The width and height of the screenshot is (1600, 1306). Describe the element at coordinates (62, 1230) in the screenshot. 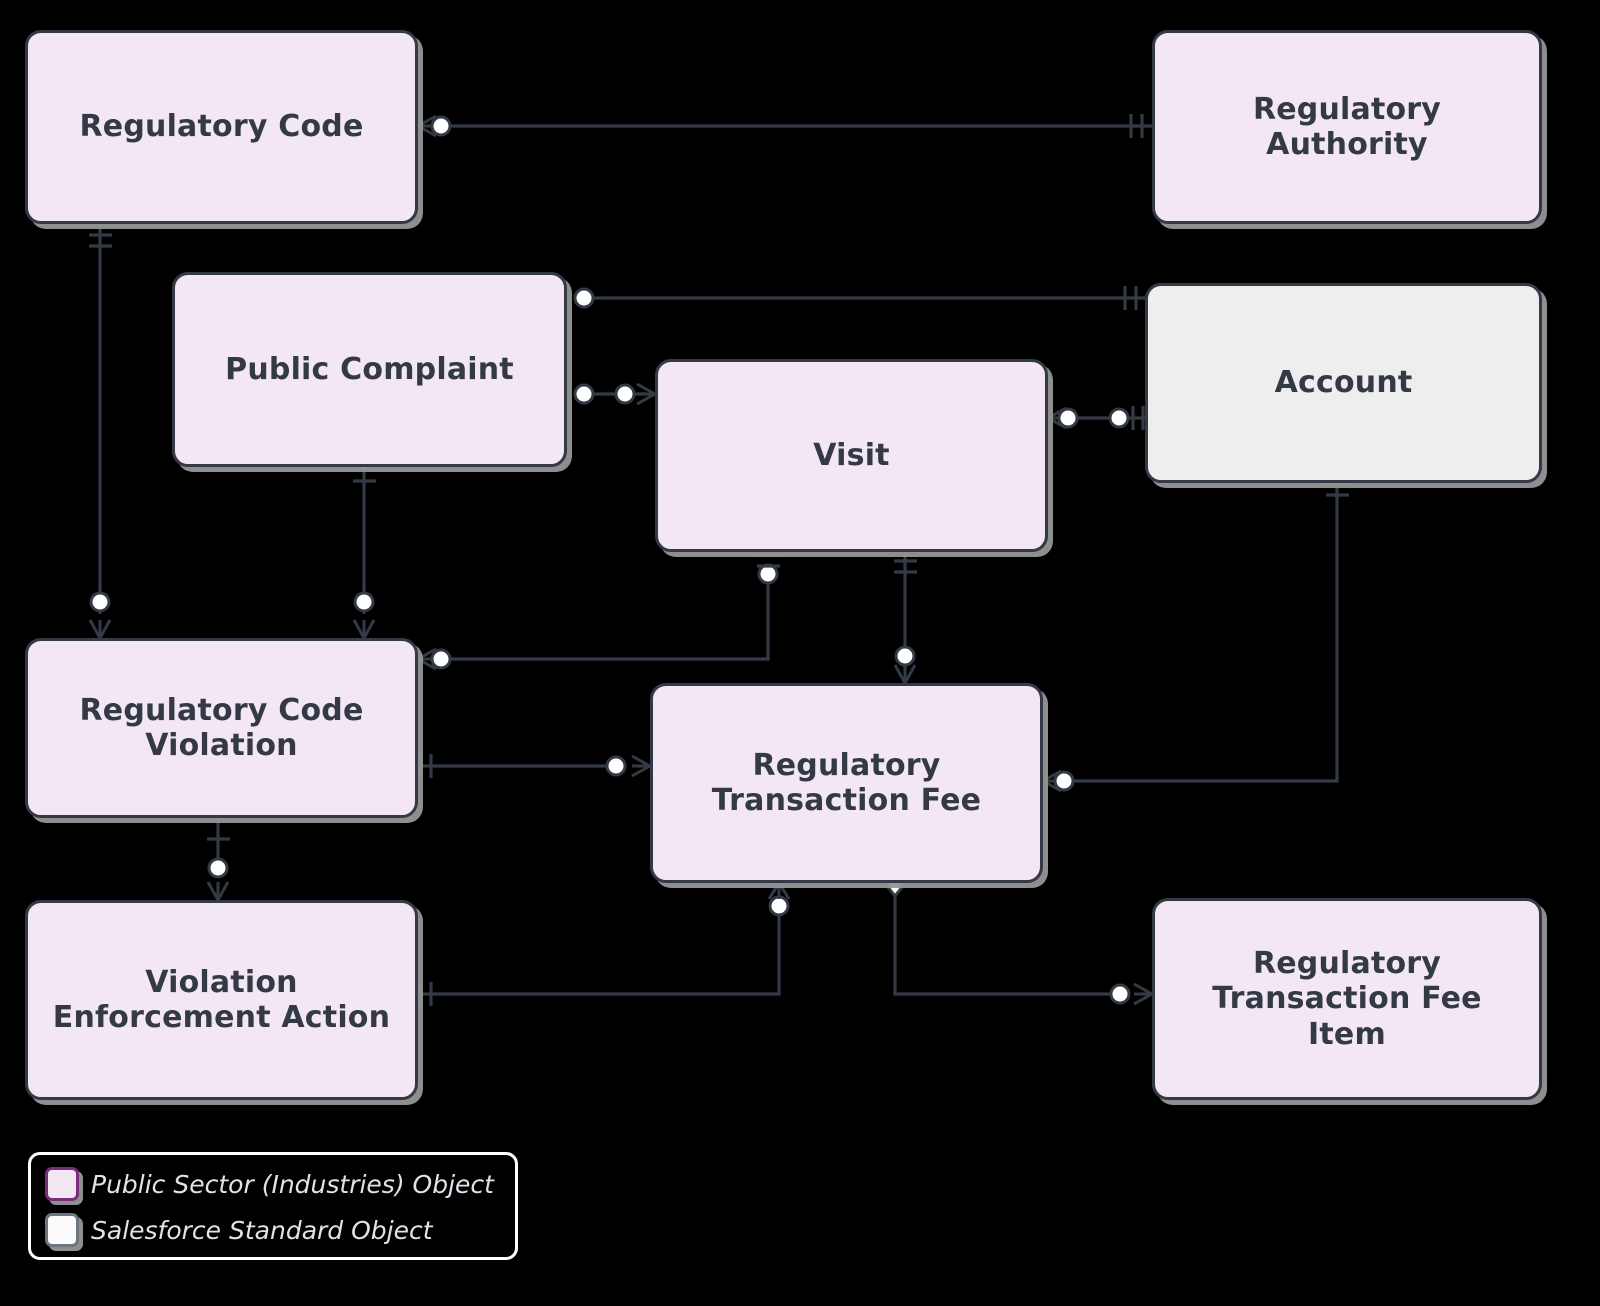

I see `legend-swatch-standard-icon` at that location.